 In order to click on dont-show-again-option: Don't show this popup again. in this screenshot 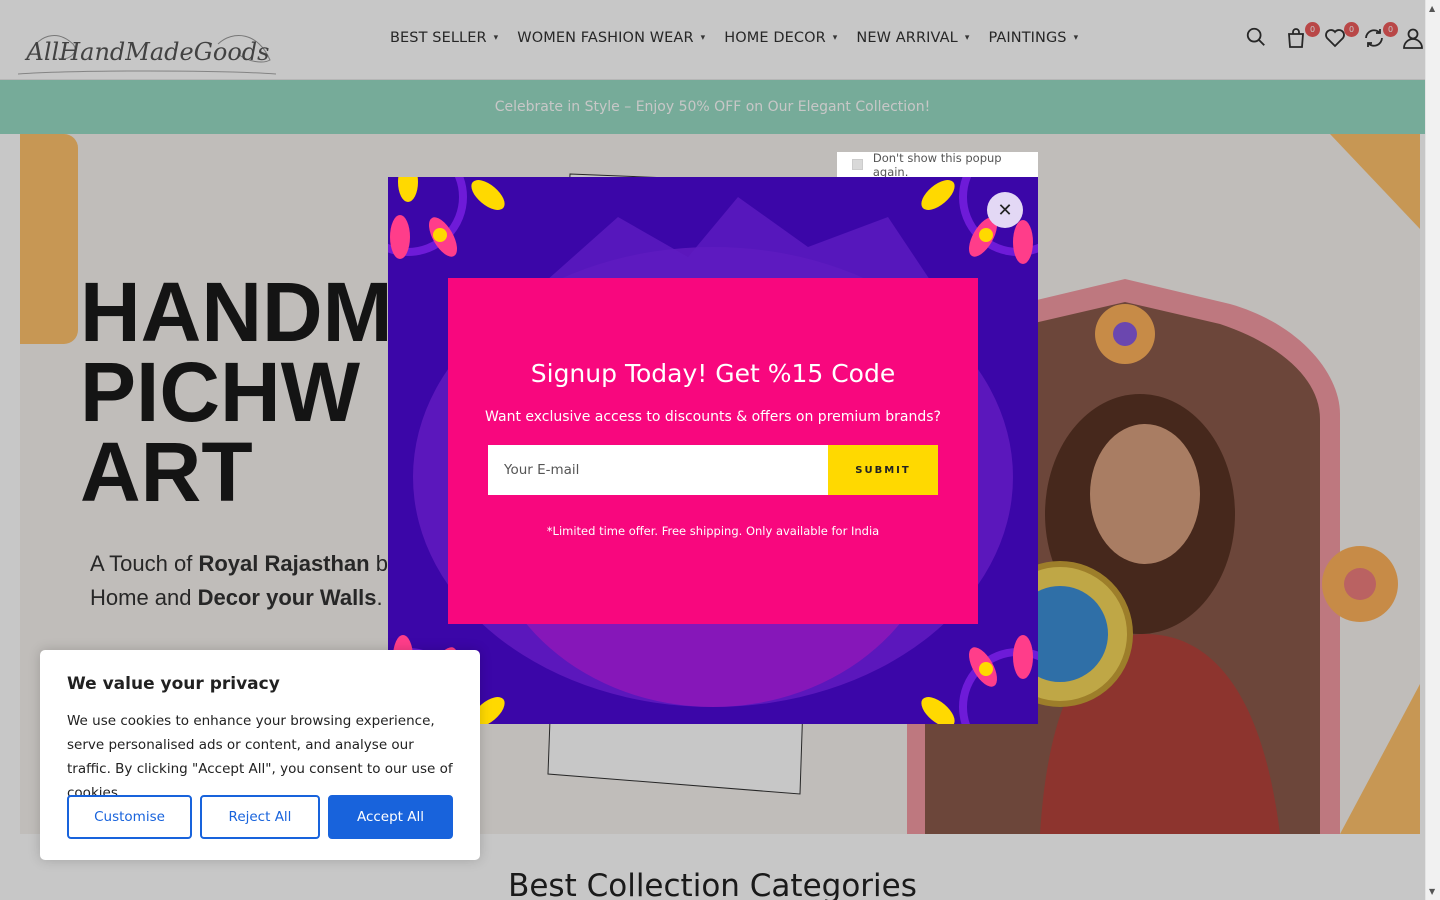, I will do `click(937, 164)`.